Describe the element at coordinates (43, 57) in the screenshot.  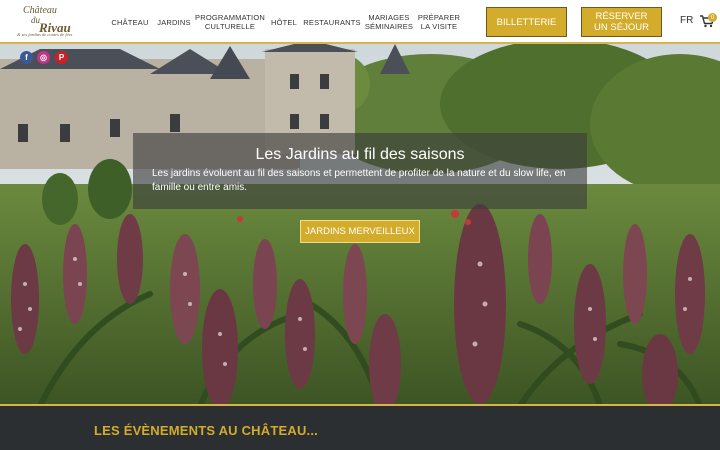
I see `instagram-icon: ◎` at that location.